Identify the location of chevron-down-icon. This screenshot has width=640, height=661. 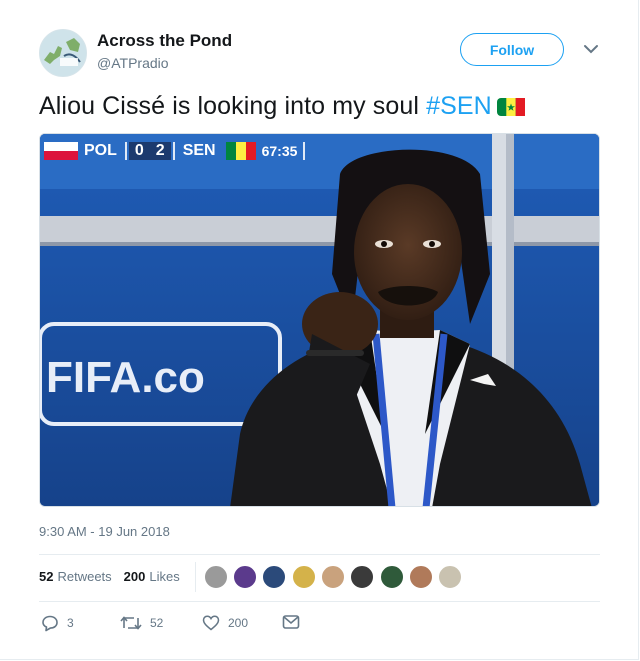
(591, 49).